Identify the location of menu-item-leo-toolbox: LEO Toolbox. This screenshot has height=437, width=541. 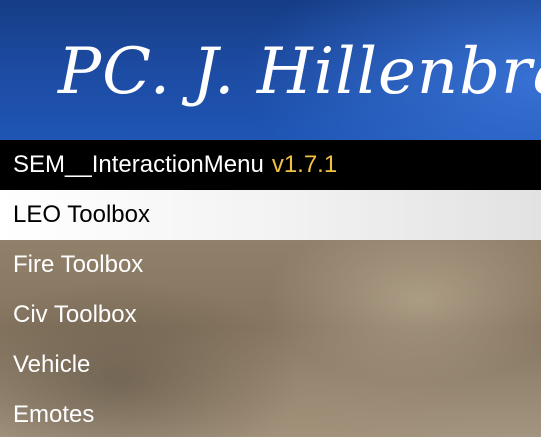
(270, 215).